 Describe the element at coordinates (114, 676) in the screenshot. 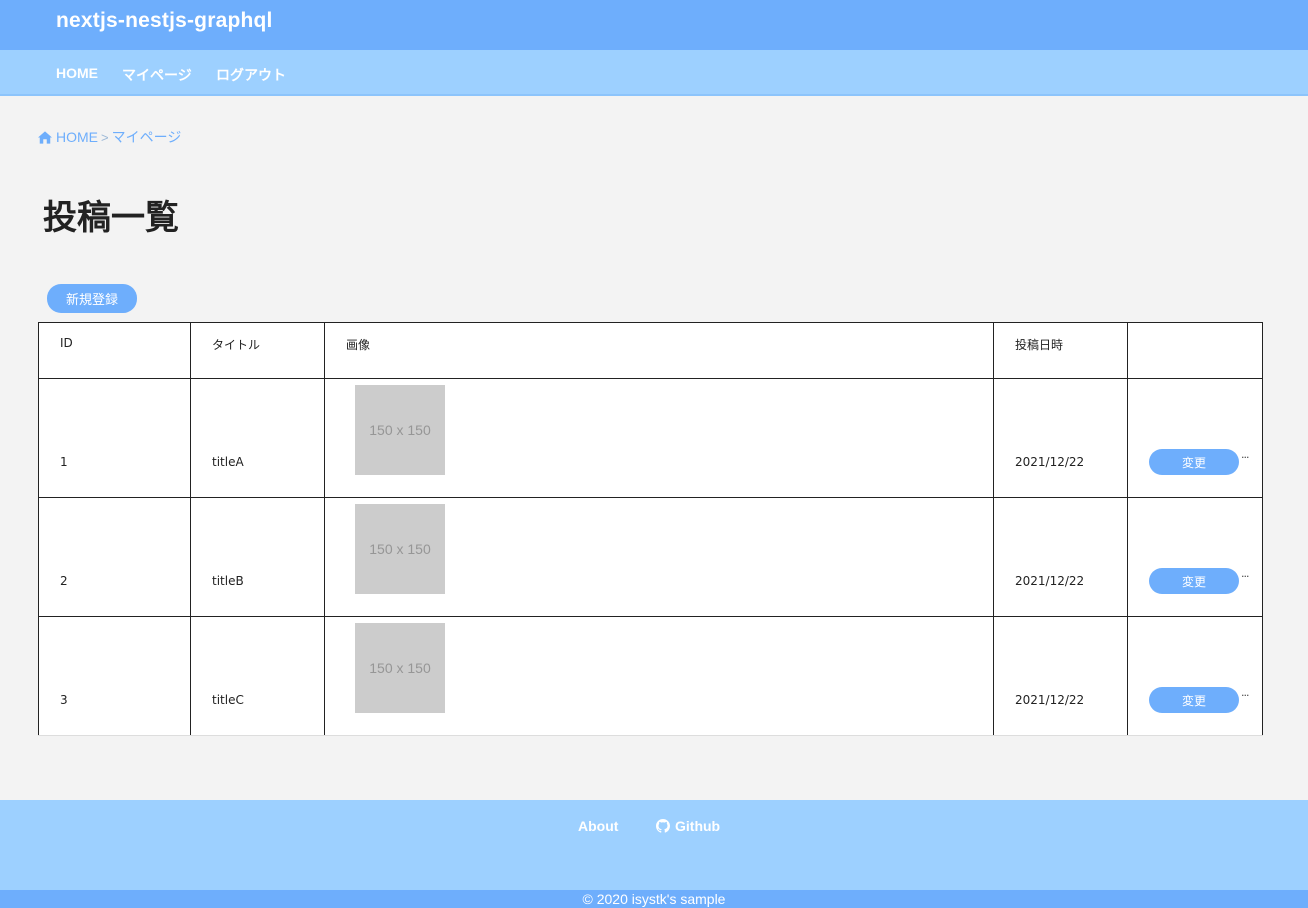

I see `cell-id: 3` at that location.